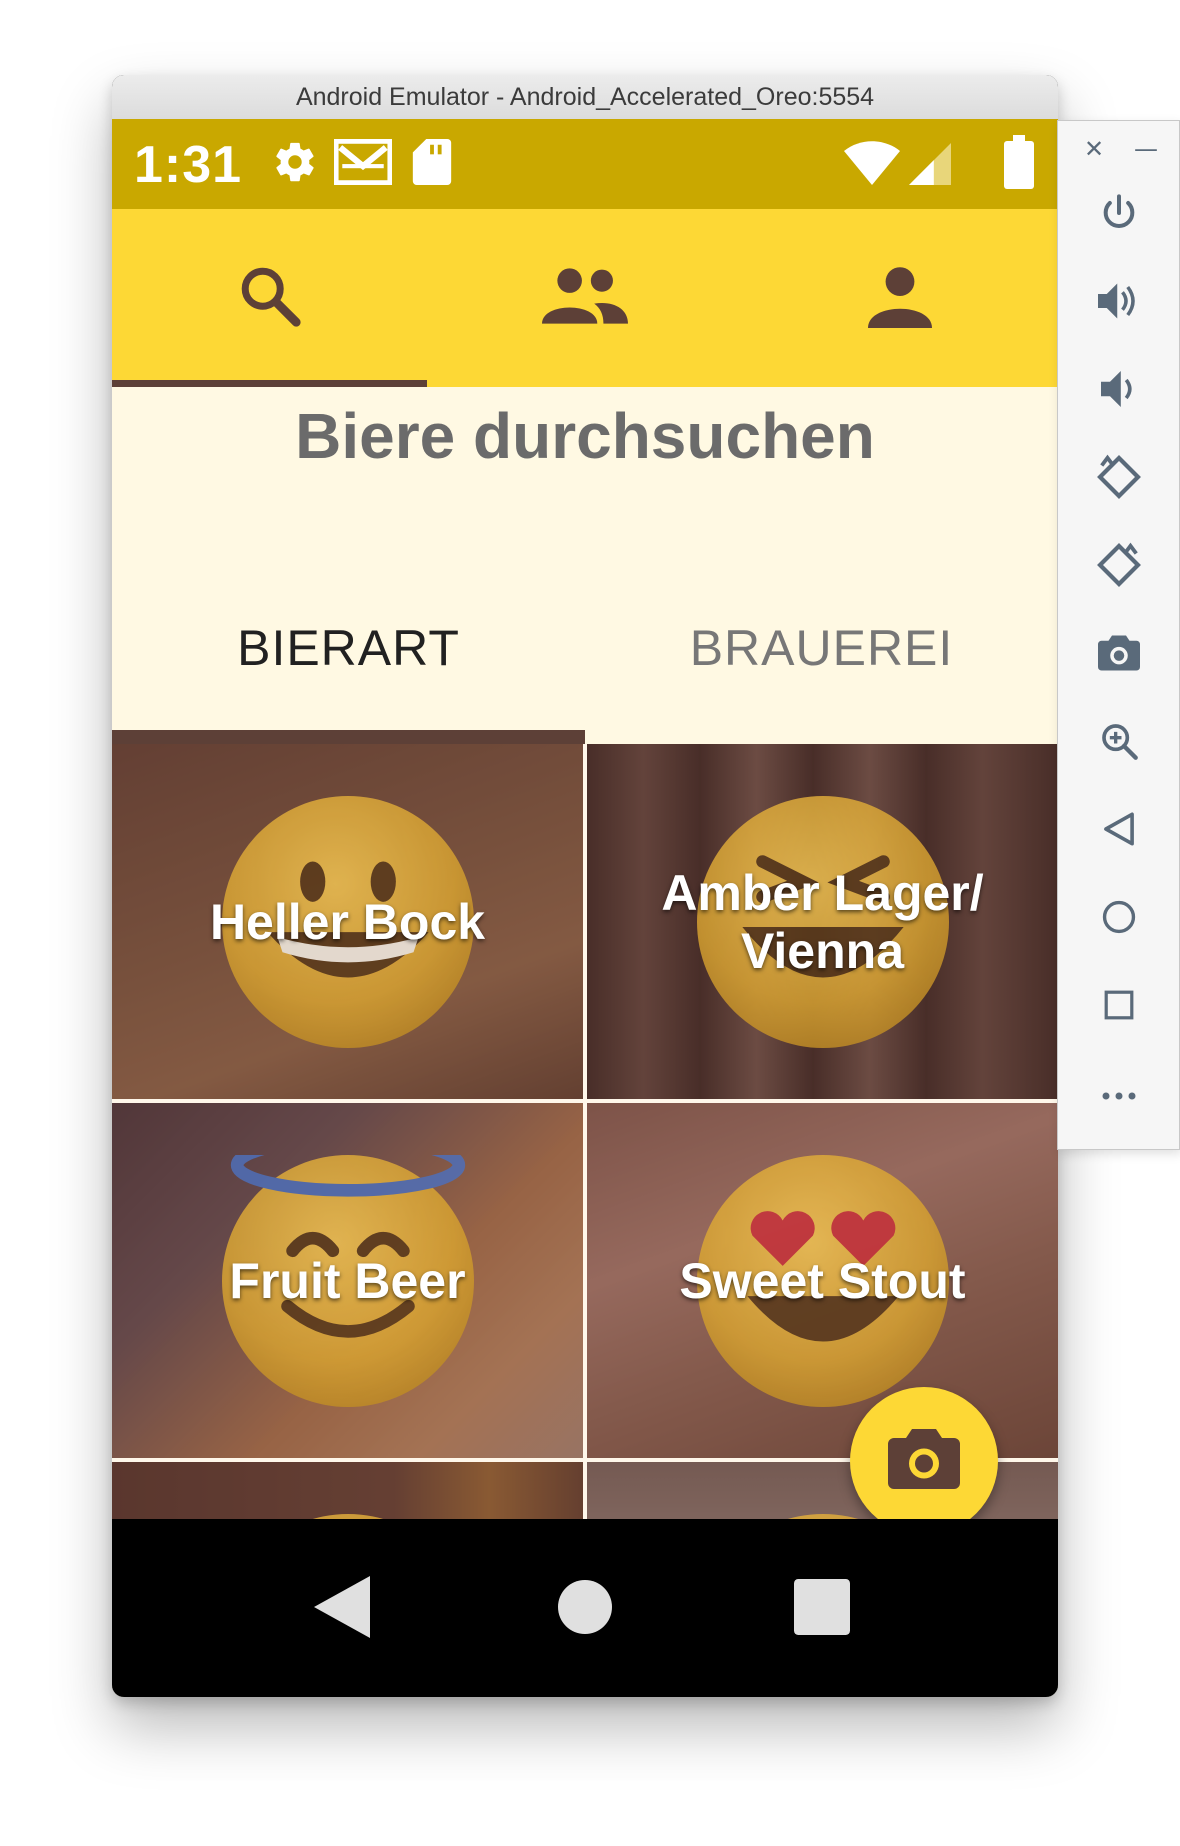 The image size is (1180, 1846). I want to click on camera-fab, so click(924, 1461).